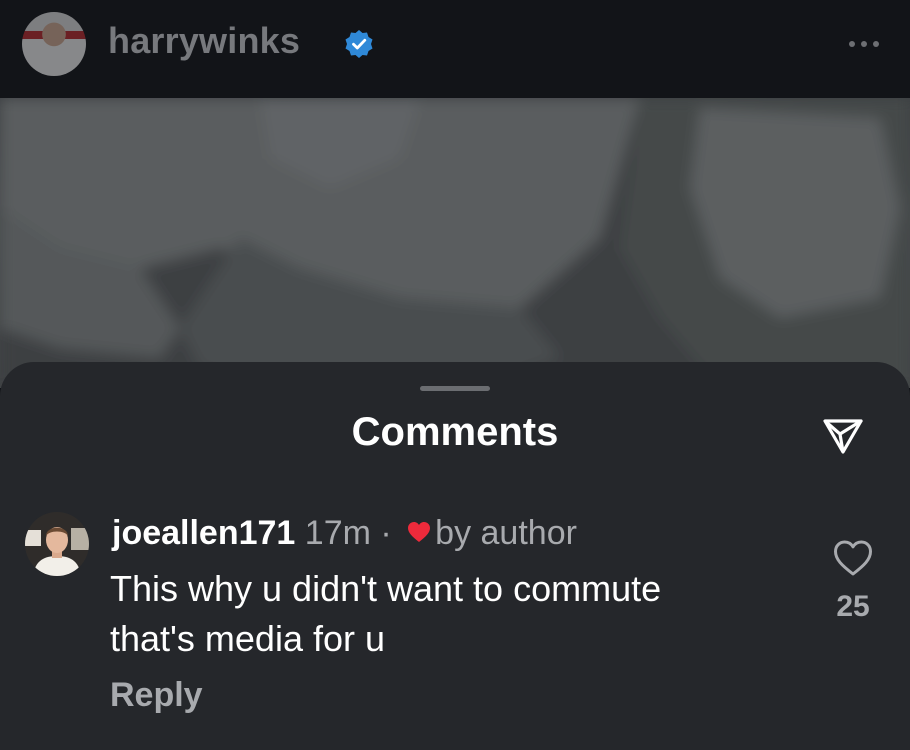 The width and height of the screenshot is (910, 750). What do you see at coordinates (843, 435) in the screenshot?
I see `send-icon` at bounding box center [843, 435].